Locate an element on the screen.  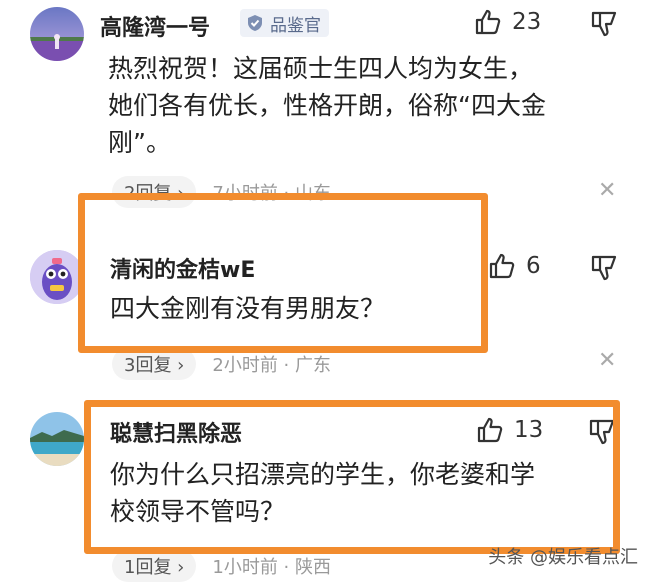
replies-count: 1回复 is located at coordinates (148, 567).